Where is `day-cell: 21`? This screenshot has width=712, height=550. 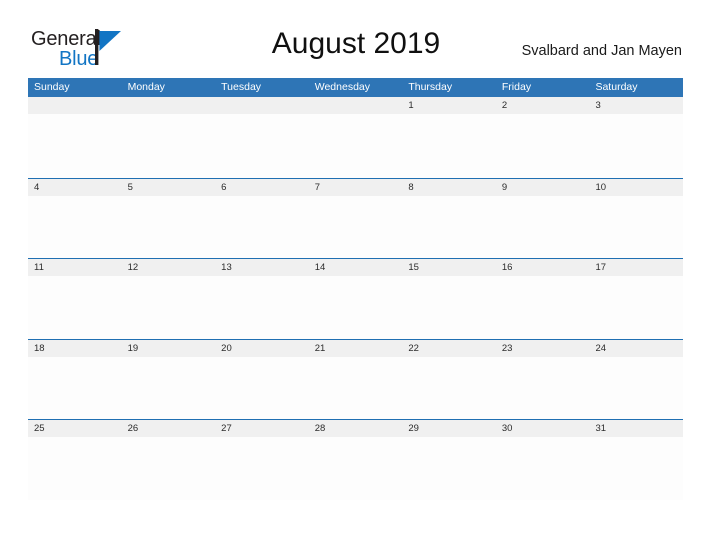 day-cell: 21 is located at coordinates (356, 348).